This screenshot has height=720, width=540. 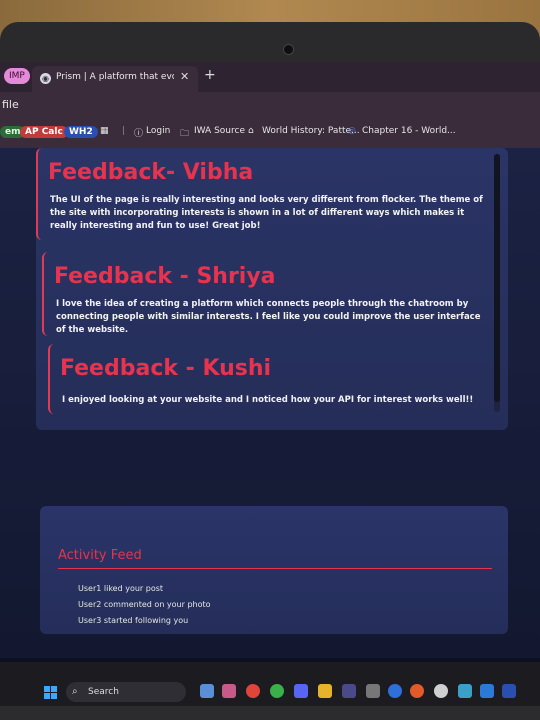 What do you see at coordinates (44, 132) in the screenshot?
I see `bookmark-ap-calc: AP Calc` at bounding box center [44, 132].